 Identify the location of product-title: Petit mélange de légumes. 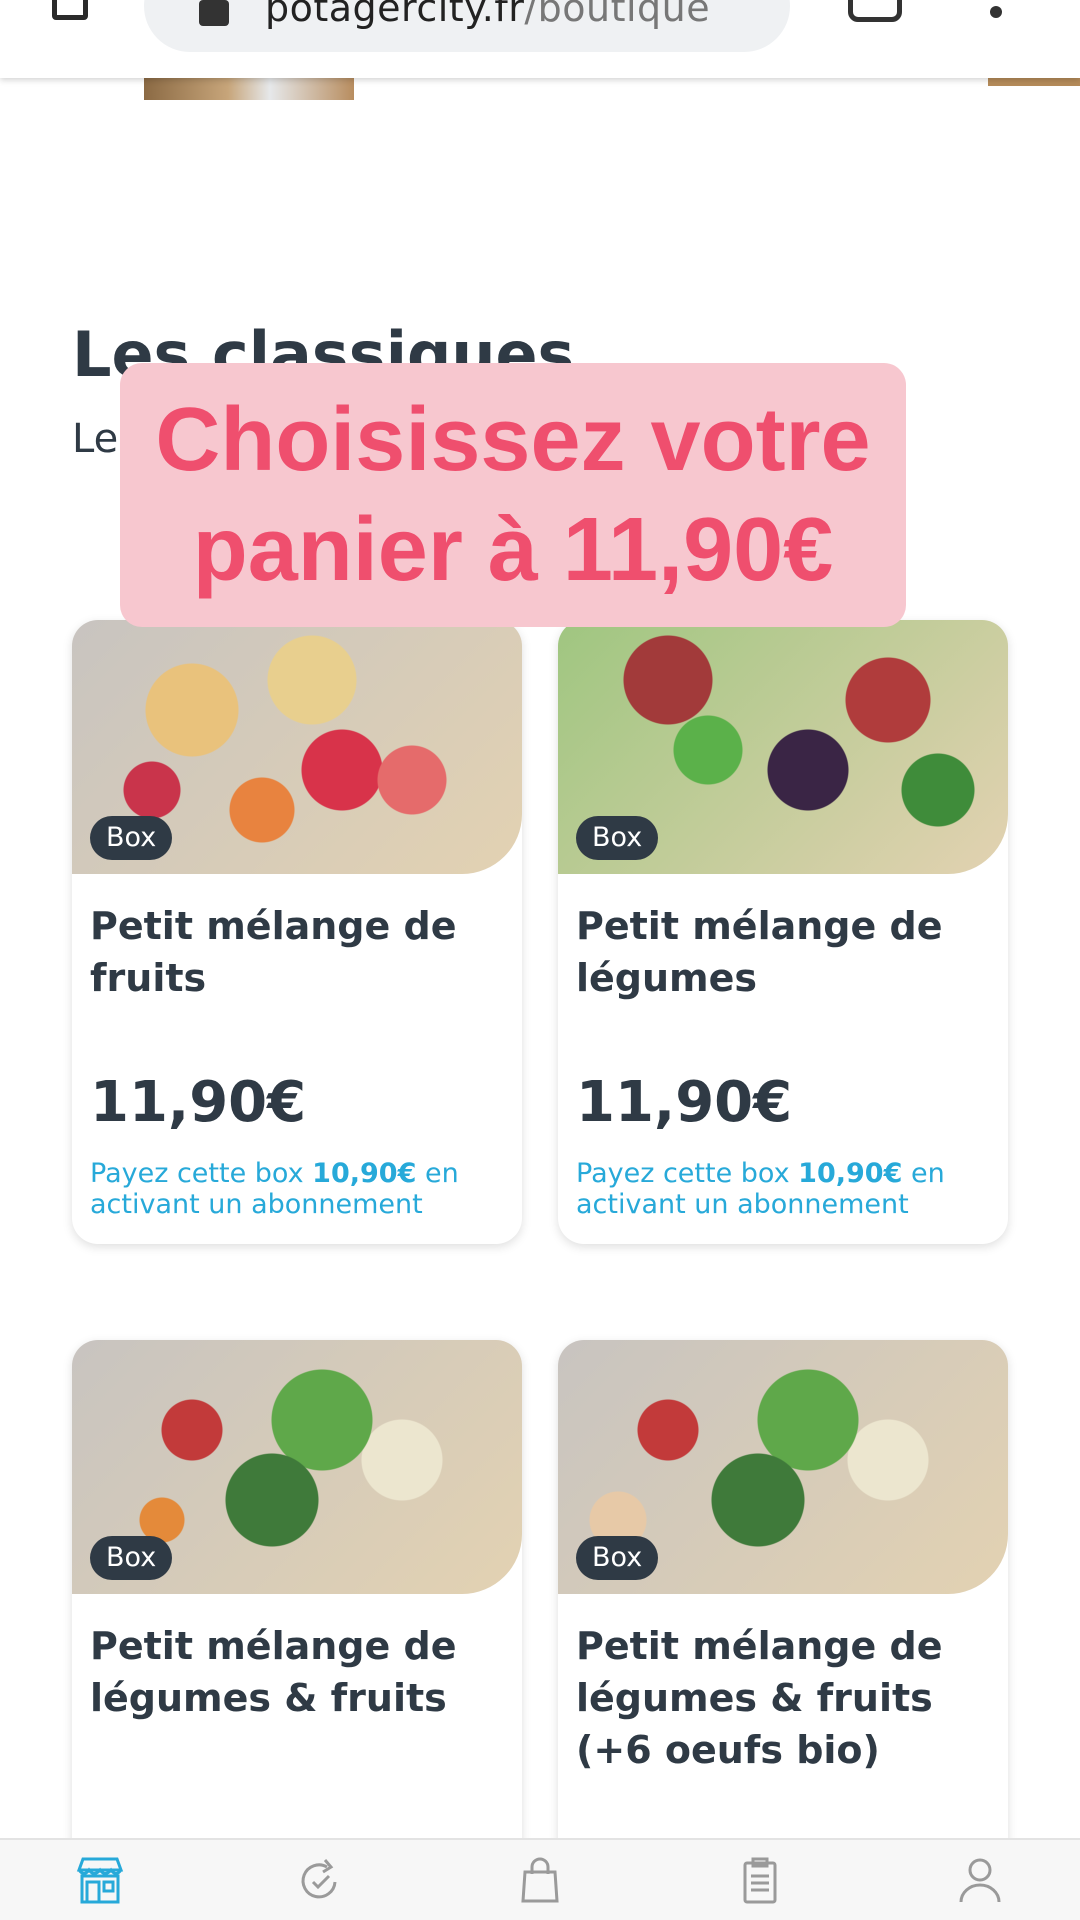
(781, 952).